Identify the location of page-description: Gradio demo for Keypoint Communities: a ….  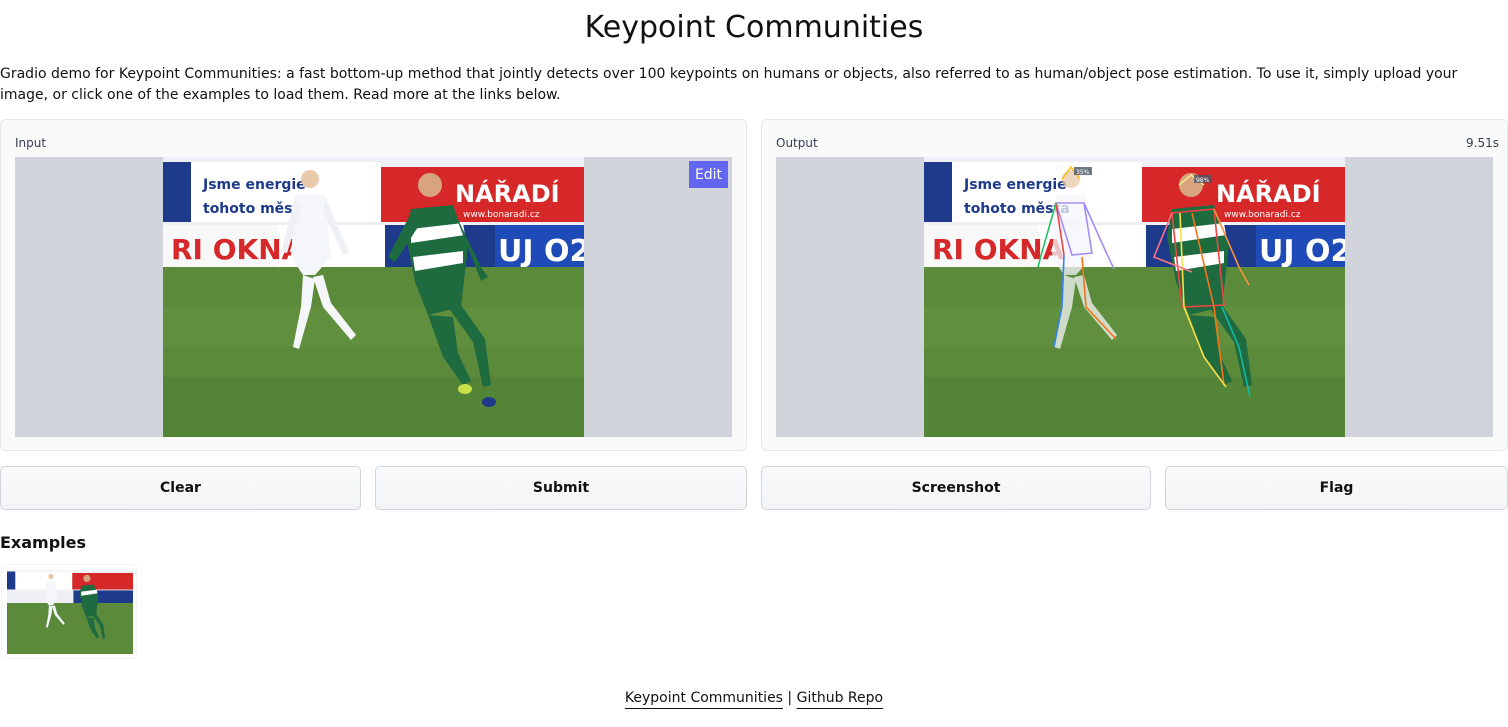
(729, 84).